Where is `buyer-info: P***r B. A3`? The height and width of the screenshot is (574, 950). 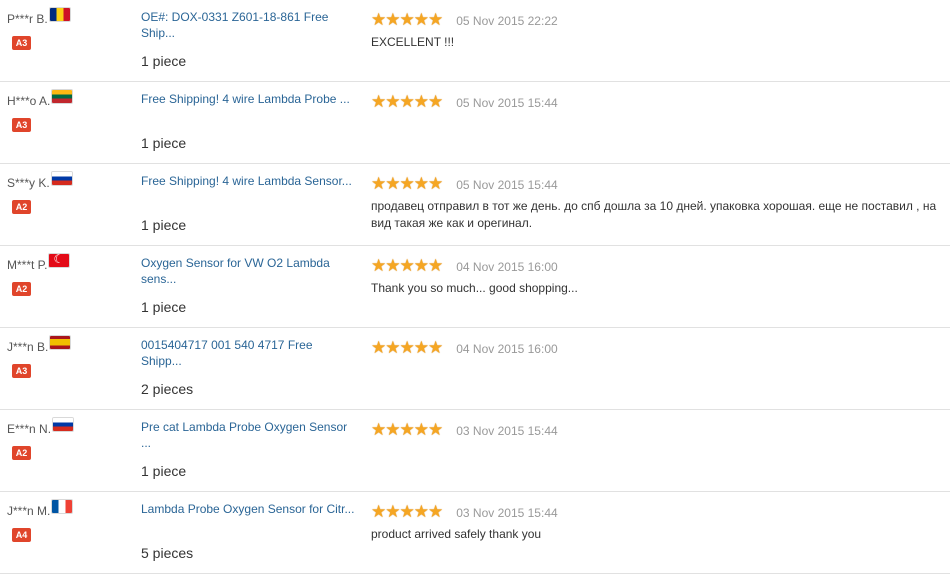 buyer-info: P***r B. A3 is located at coordinates (67, 29).